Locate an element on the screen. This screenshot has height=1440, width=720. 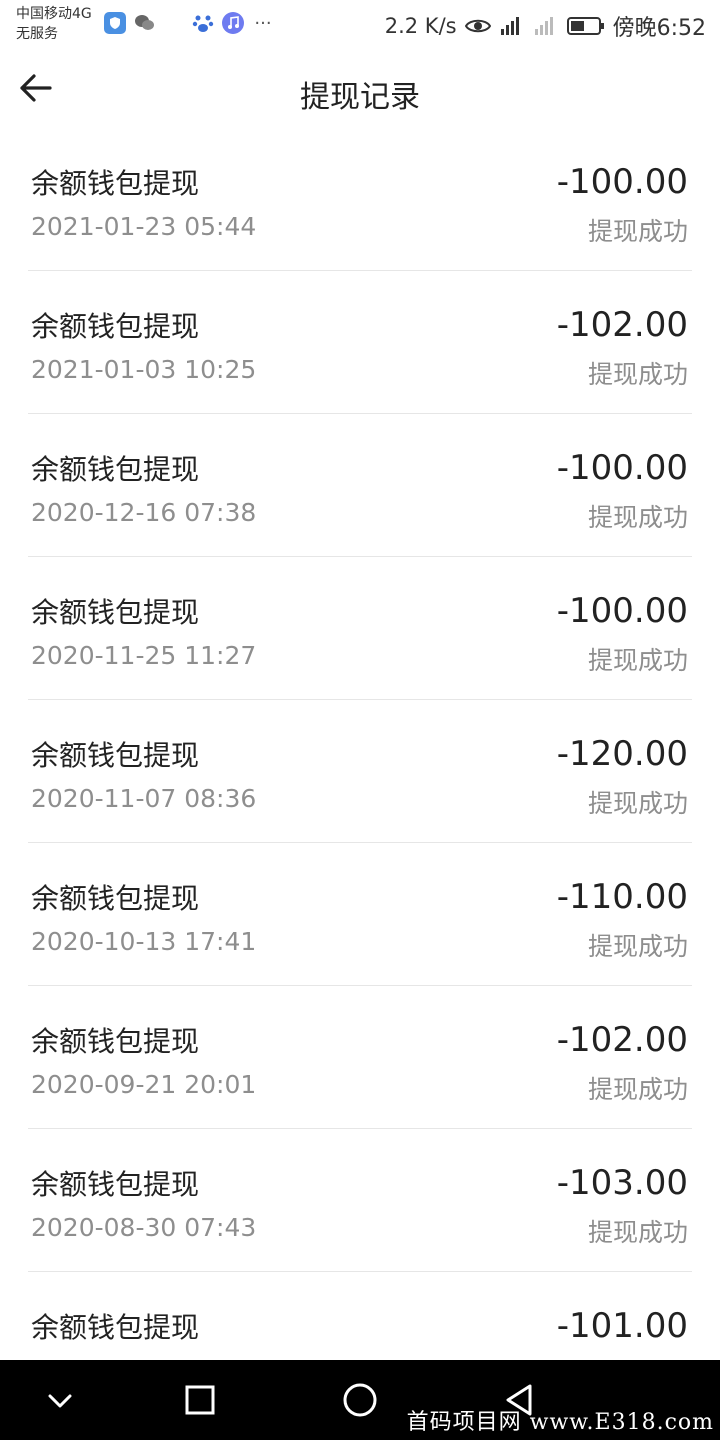
shield-icon is located at coordinates (115, 23).